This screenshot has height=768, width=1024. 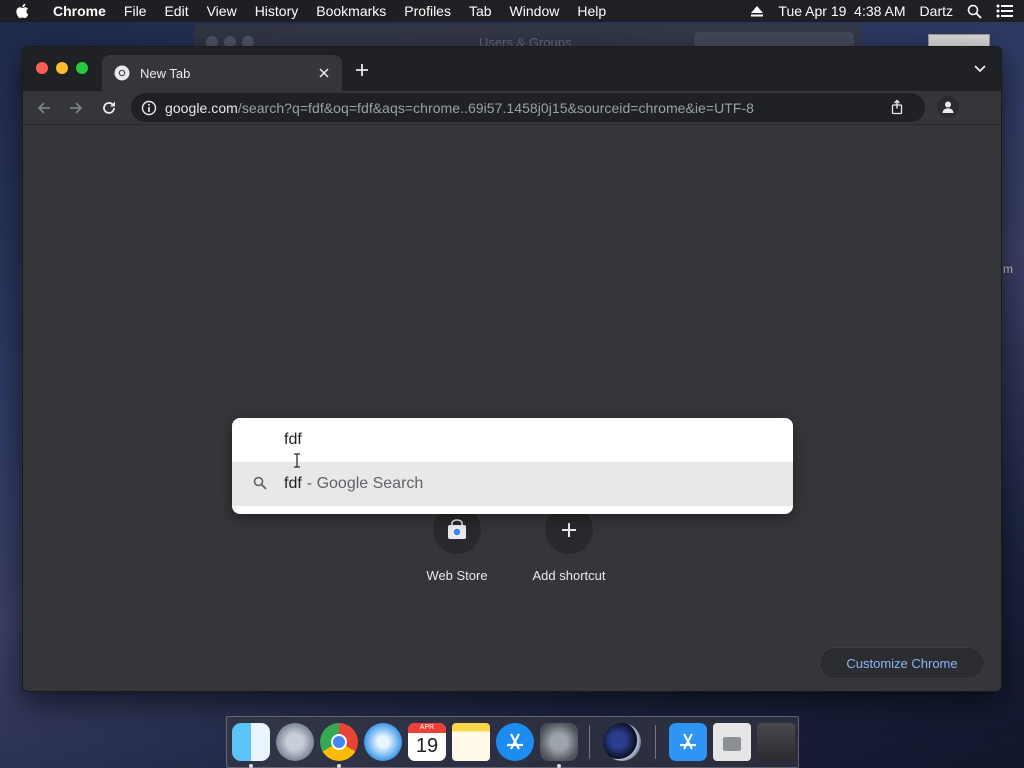 I want to click on suggestion-description: - Google Search, so click(x=365, y=483).